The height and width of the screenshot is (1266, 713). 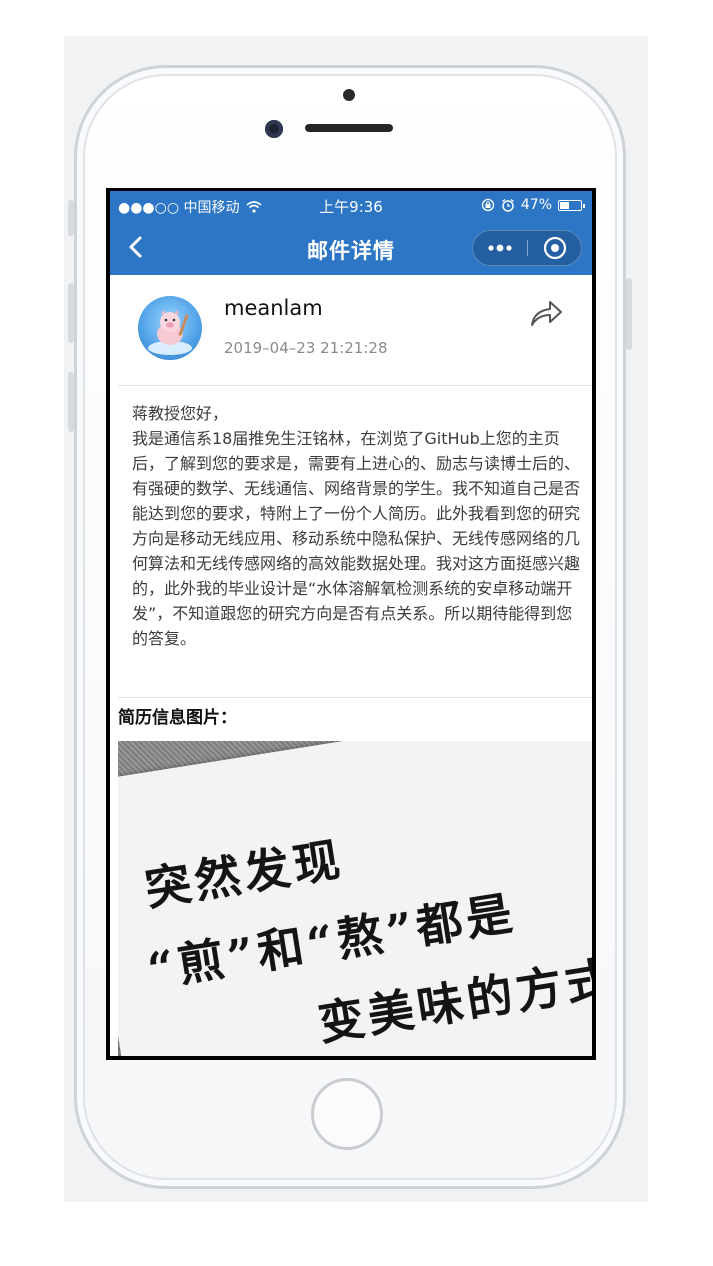 I want to click on status-bar: ●●●○○ 中国移动 上午9:36 47%, so click(x=351, y=206).